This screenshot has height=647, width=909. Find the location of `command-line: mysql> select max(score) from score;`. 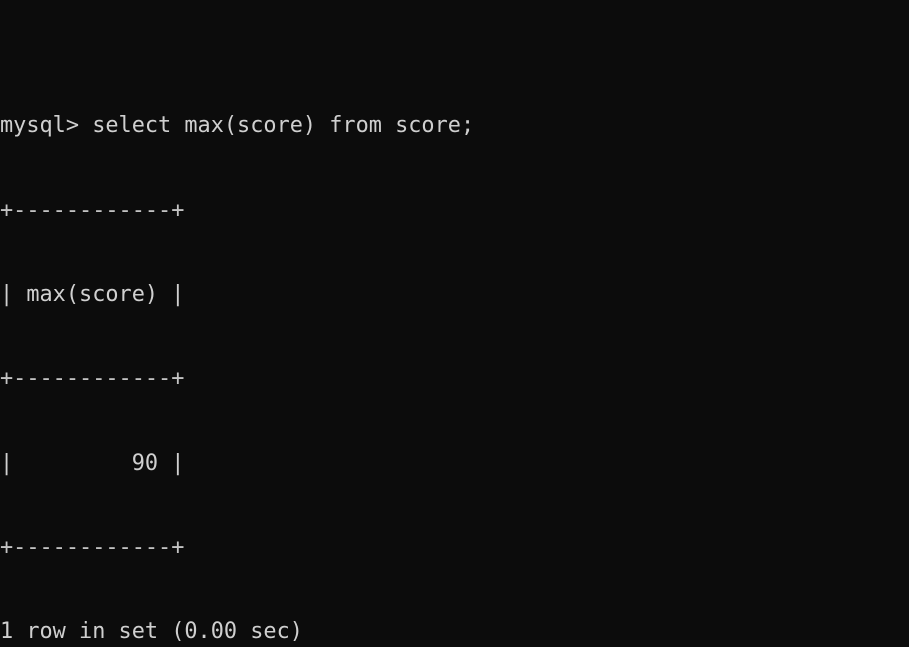

command-line: mysql> select max(score) from score; is located at coordinates (237, 126).